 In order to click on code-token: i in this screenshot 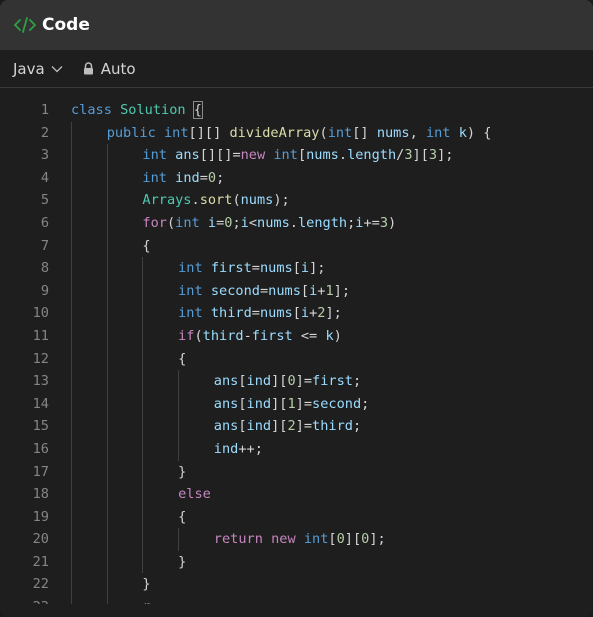, I will do `click(212, 222)`.